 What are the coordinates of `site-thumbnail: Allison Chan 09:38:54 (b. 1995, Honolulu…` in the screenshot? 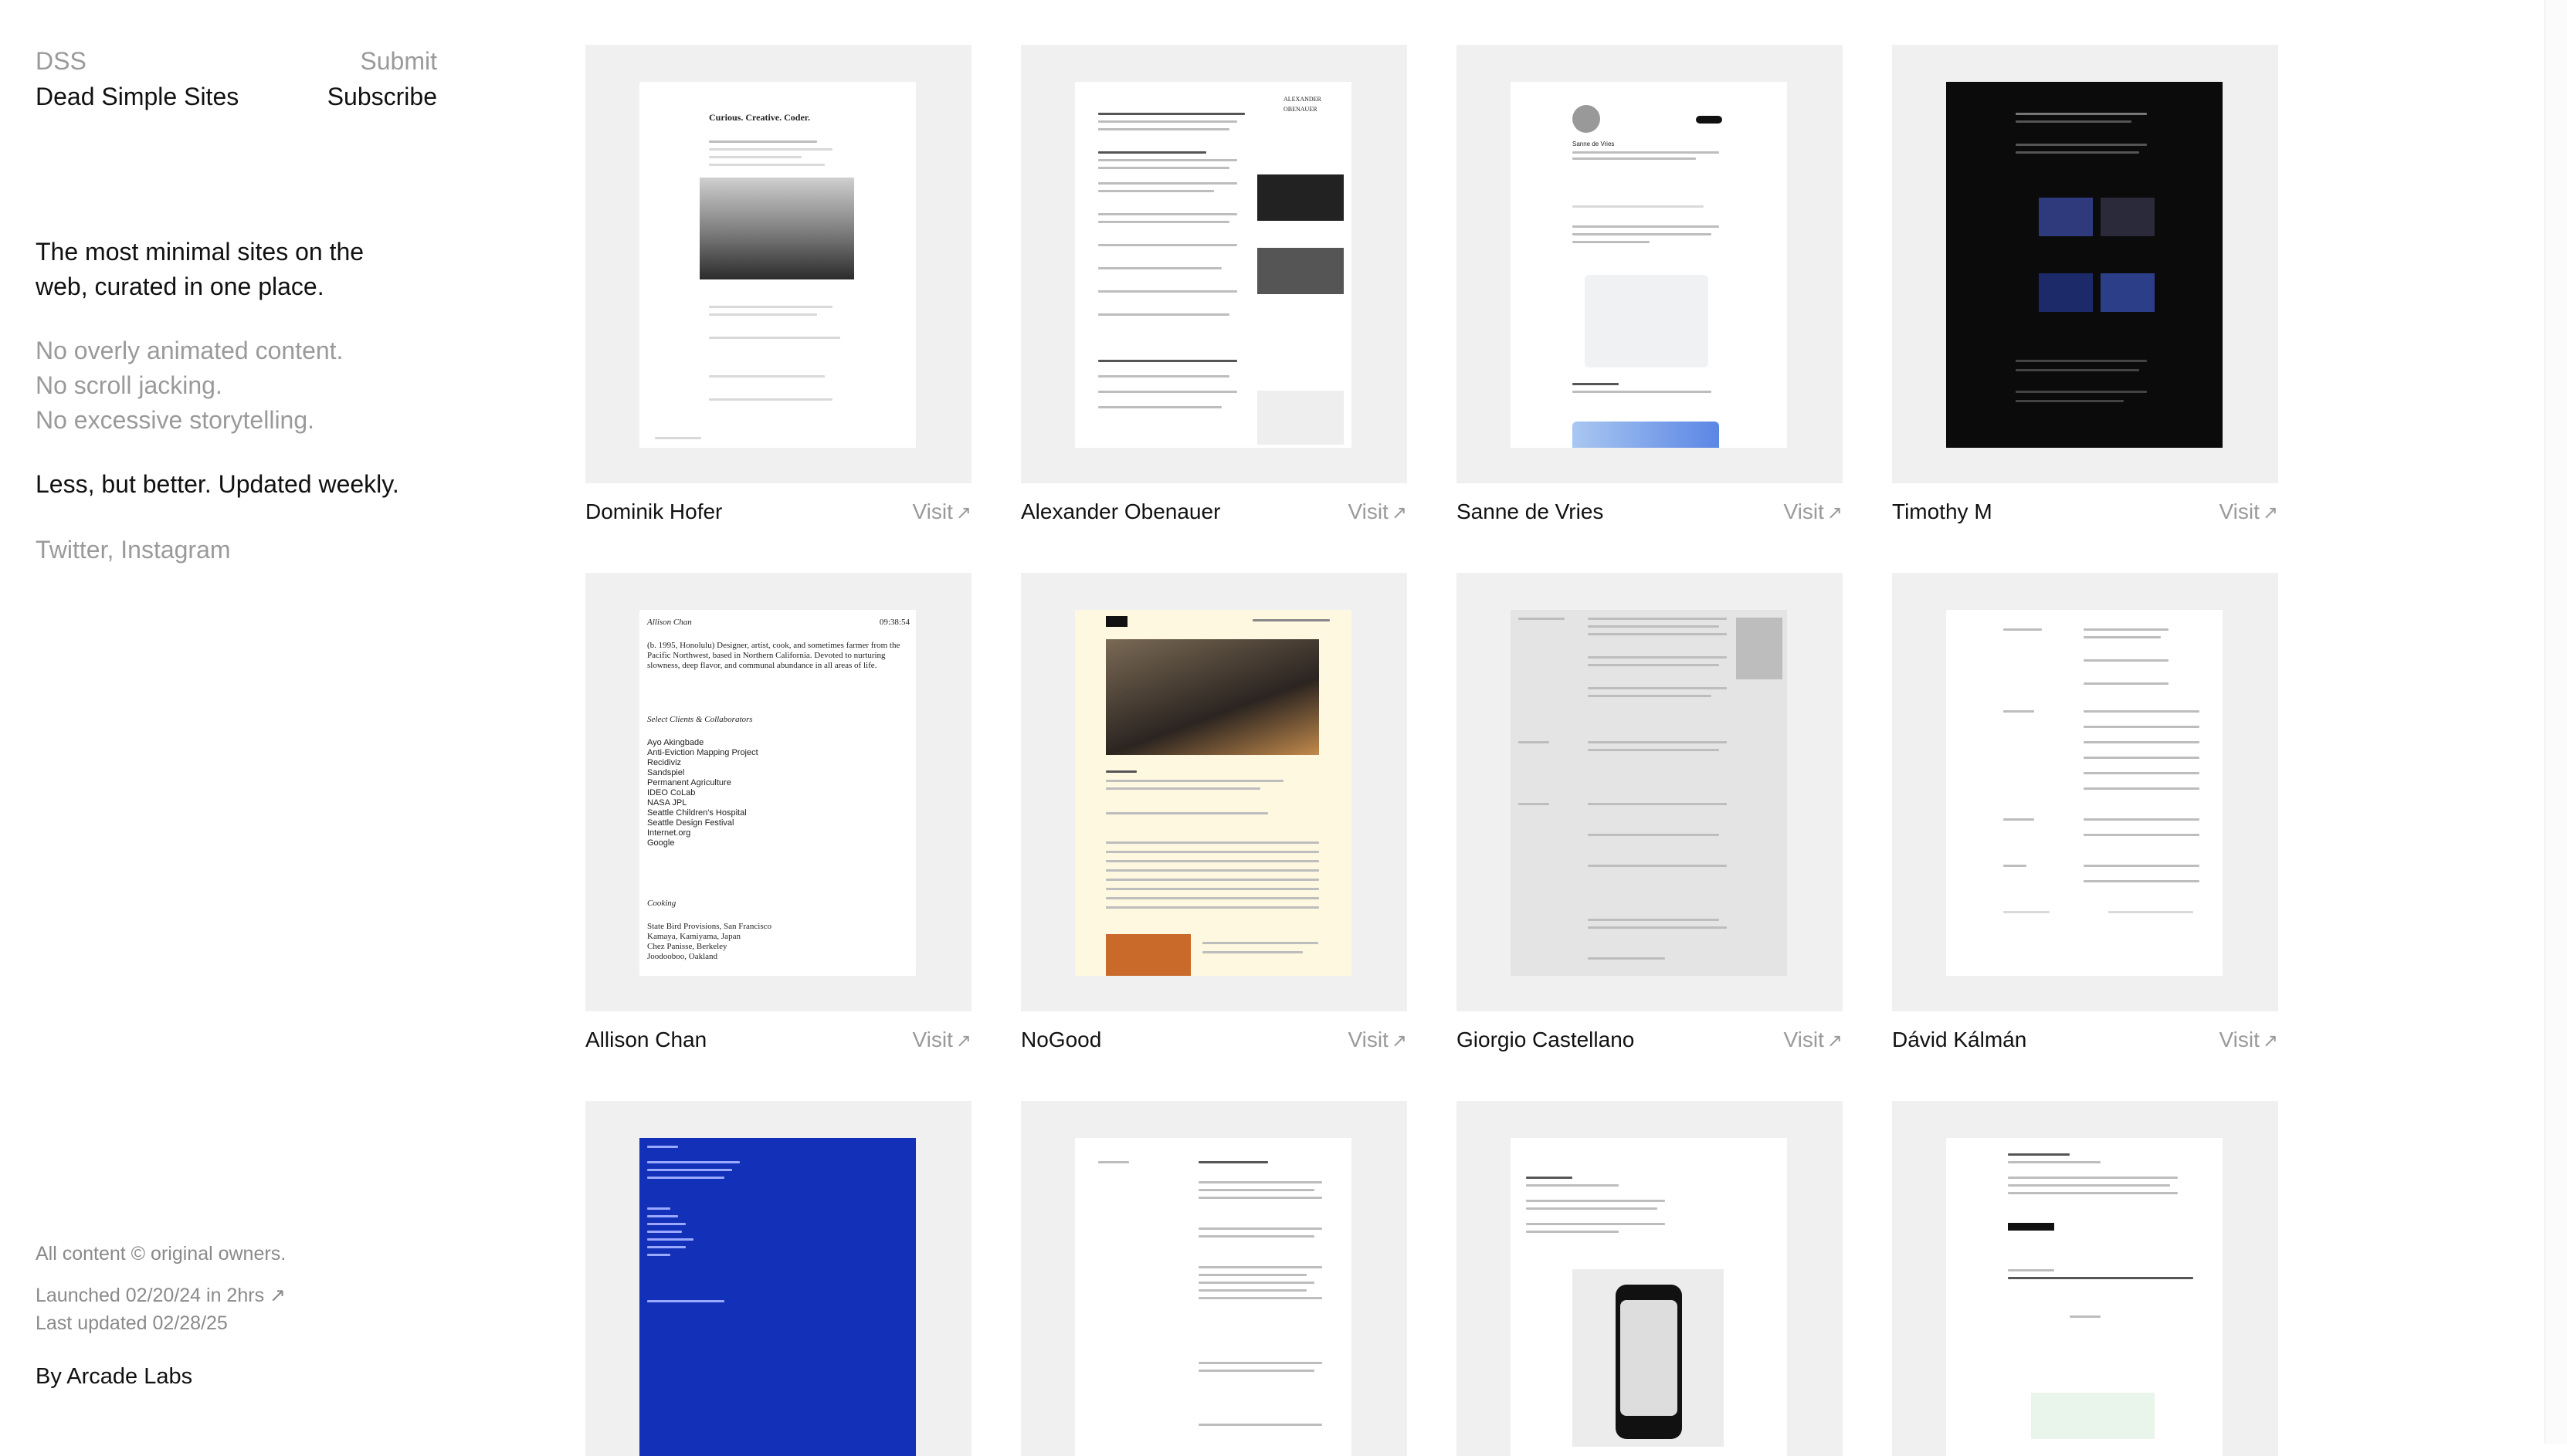 It's located at (778, 792).